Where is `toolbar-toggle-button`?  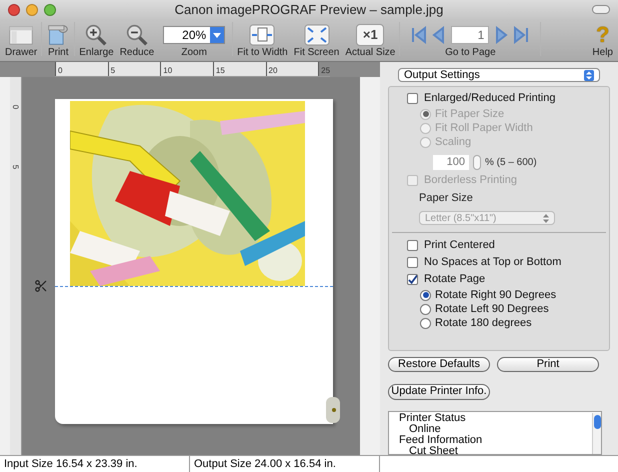
toolbar-toggle-button is located at coordinates (601, 9).